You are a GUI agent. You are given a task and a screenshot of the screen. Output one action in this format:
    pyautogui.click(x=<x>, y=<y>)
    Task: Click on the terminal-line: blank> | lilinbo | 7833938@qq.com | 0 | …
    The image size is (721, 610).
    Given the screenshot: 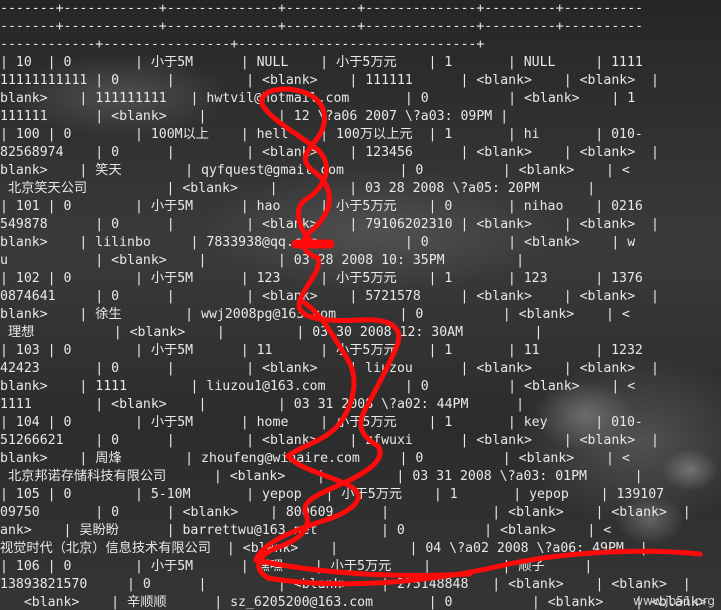 What is the action you would take?
    pyautogui.click(x=318, y=242)
    